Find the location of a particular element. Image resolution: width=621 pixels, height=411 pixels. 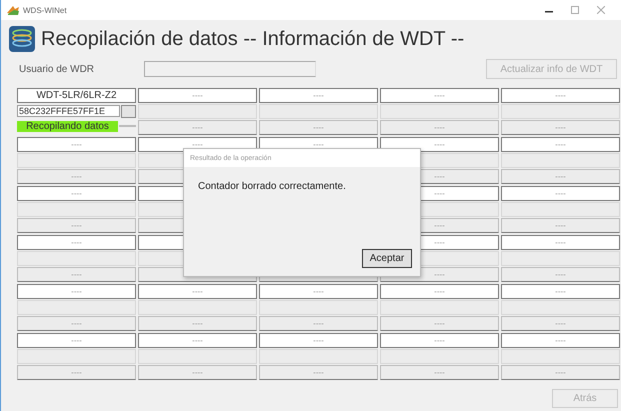

app-icon is located at coordinates (13, 10).